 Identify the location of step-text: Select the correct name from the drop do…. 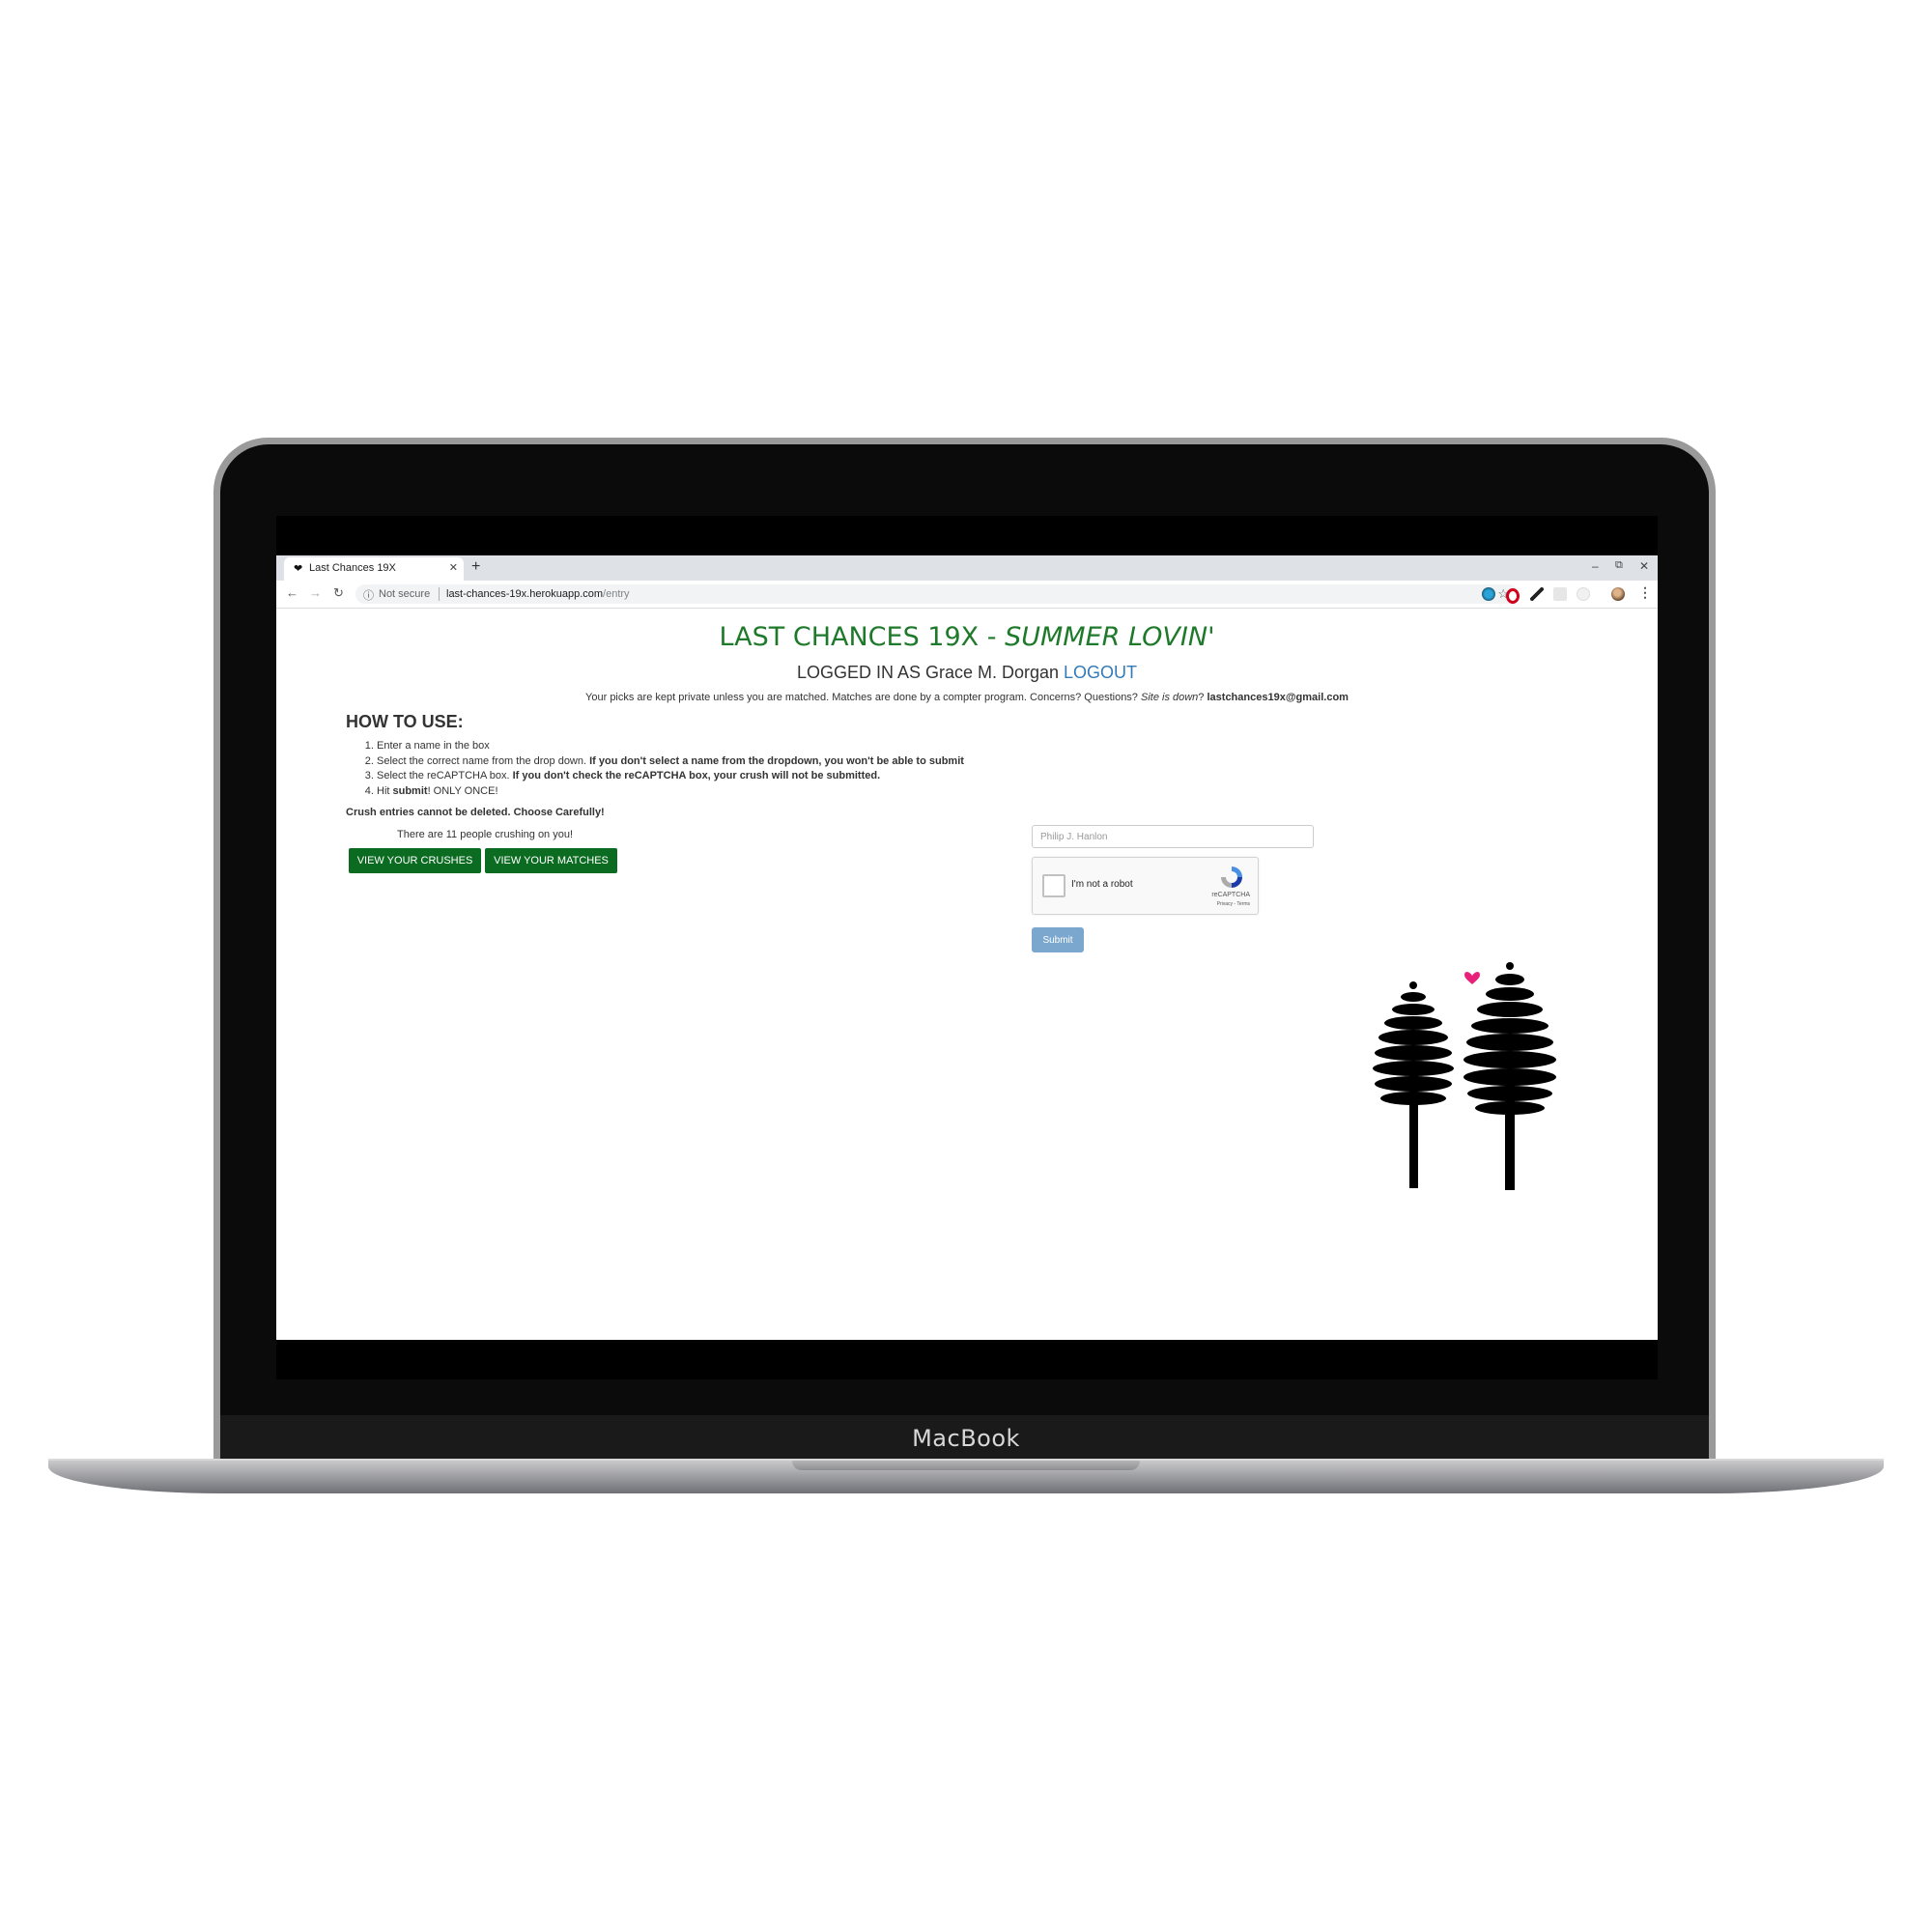
(483, 760).